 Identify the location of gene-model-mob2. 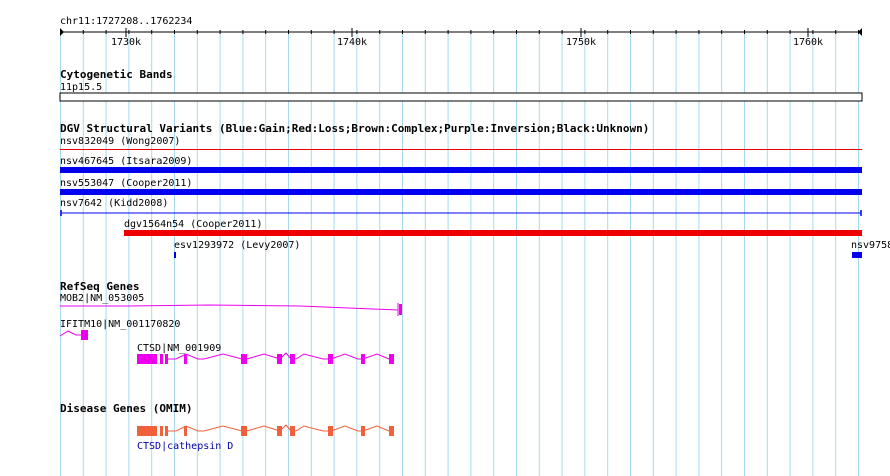
(231, 309).